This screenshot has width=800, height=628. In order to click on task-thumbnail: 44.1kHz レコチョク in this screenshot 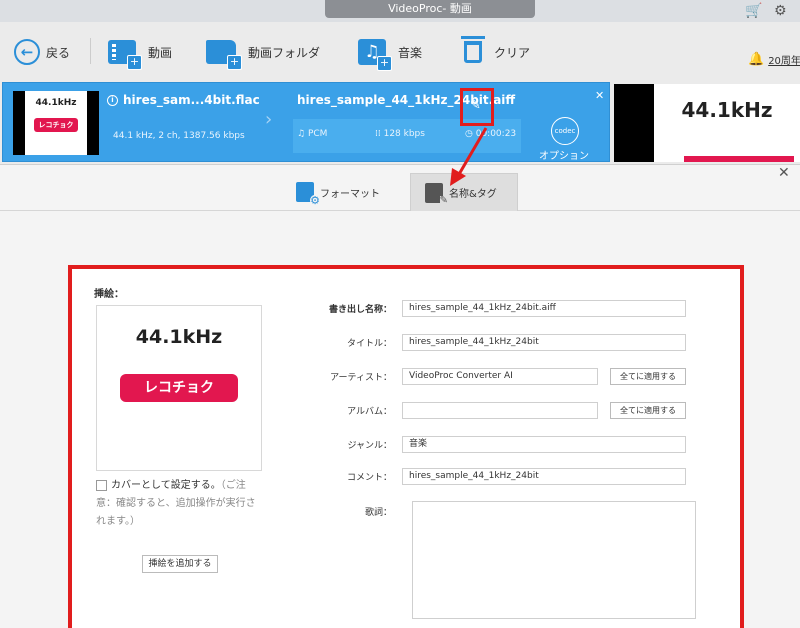, I will do `click(56, 123)`.